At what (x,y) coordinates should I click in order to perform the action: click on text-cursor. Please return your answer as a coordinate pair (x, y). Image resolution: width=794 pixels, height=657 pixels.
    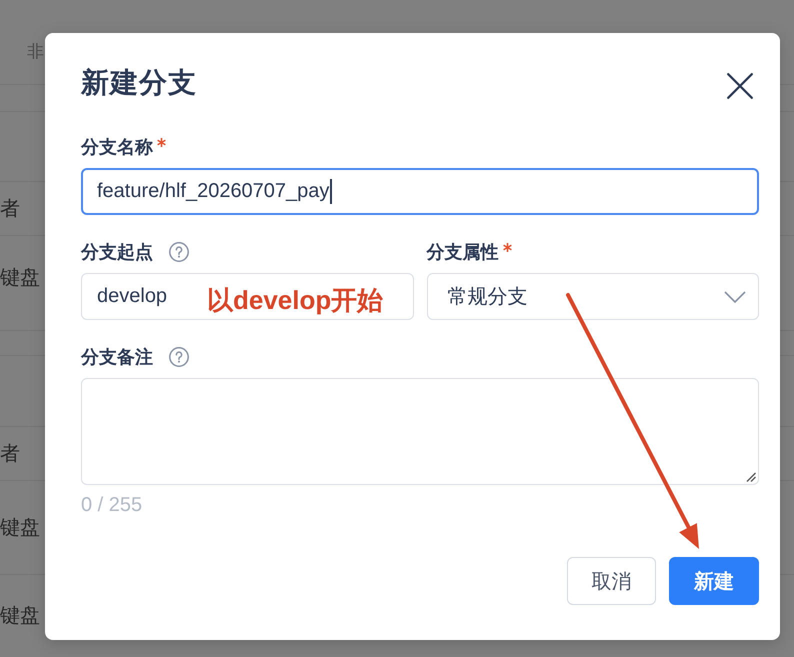
    Looking at the image, I should click on (331, 191).